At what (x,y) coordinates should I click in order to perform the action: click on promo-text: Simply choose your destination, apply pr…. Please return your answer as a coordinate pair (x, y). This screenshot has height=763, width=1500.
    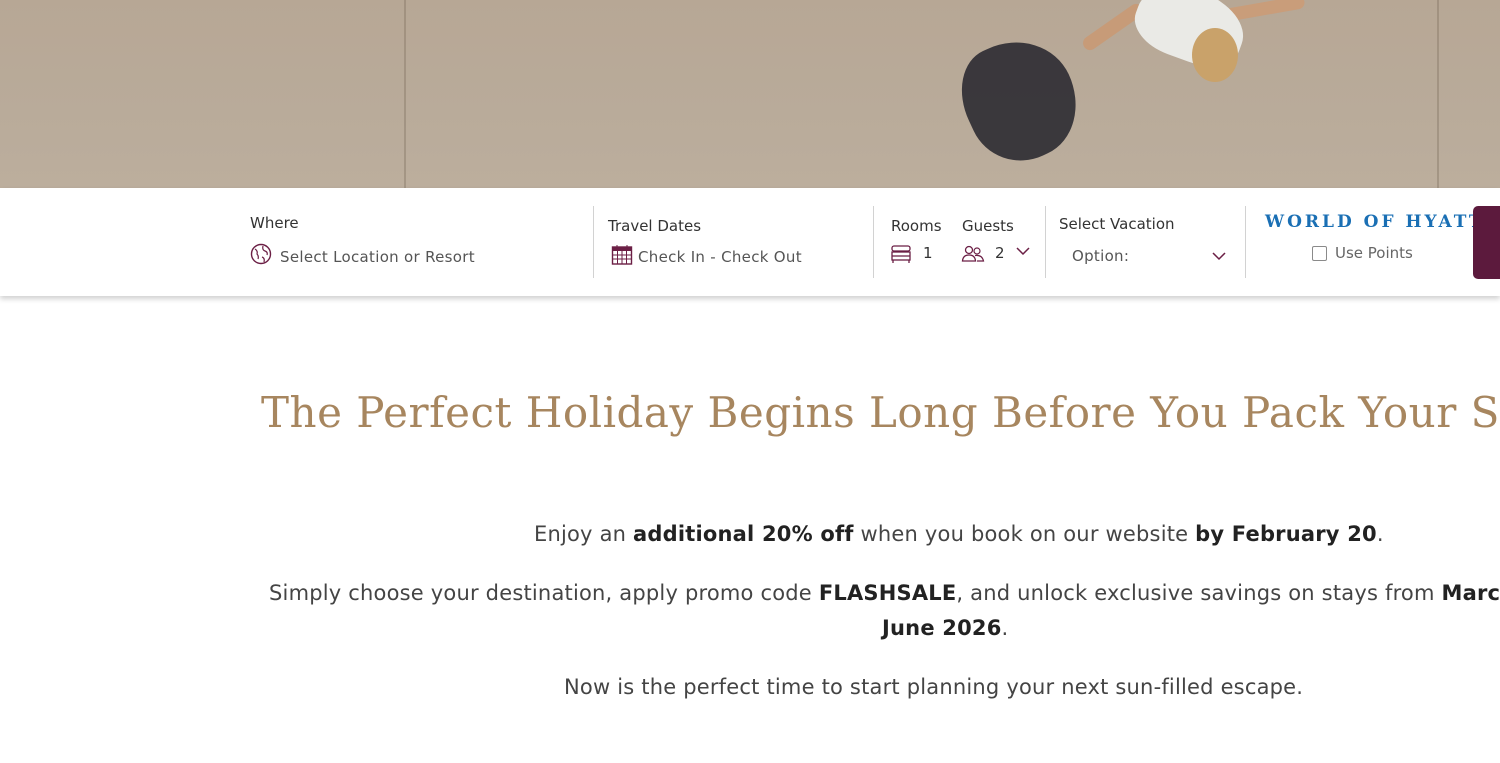
    Looking at the image, I should click on (884, 593).